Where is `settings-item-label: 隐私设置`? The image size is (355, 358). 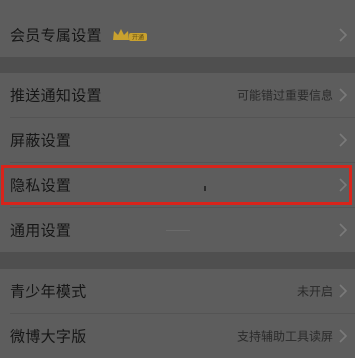 settings-item-label: 隐私设置 is located at coordinates (41, 185).